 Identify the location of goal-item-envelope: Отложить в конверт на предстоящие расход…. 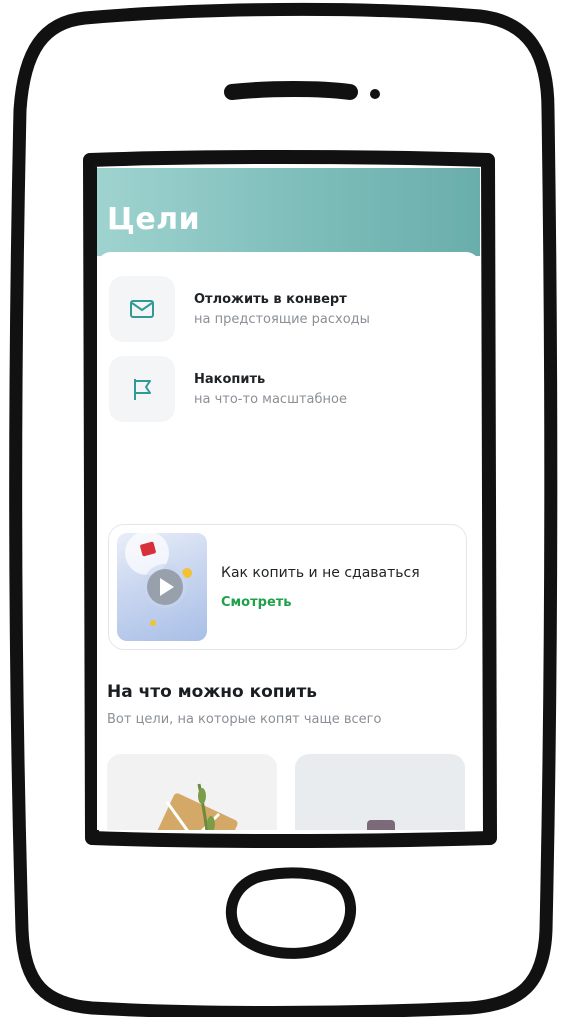
(289, 310).